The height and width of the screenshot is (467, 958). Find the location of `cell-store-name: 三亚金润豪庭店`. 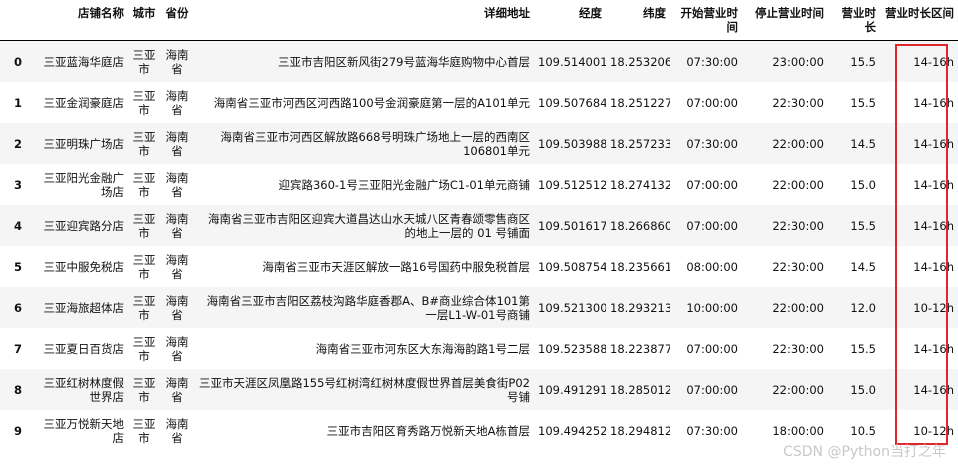

cell-store-name: 三亚金润豪庭店 is located at coordinates (81, 102).